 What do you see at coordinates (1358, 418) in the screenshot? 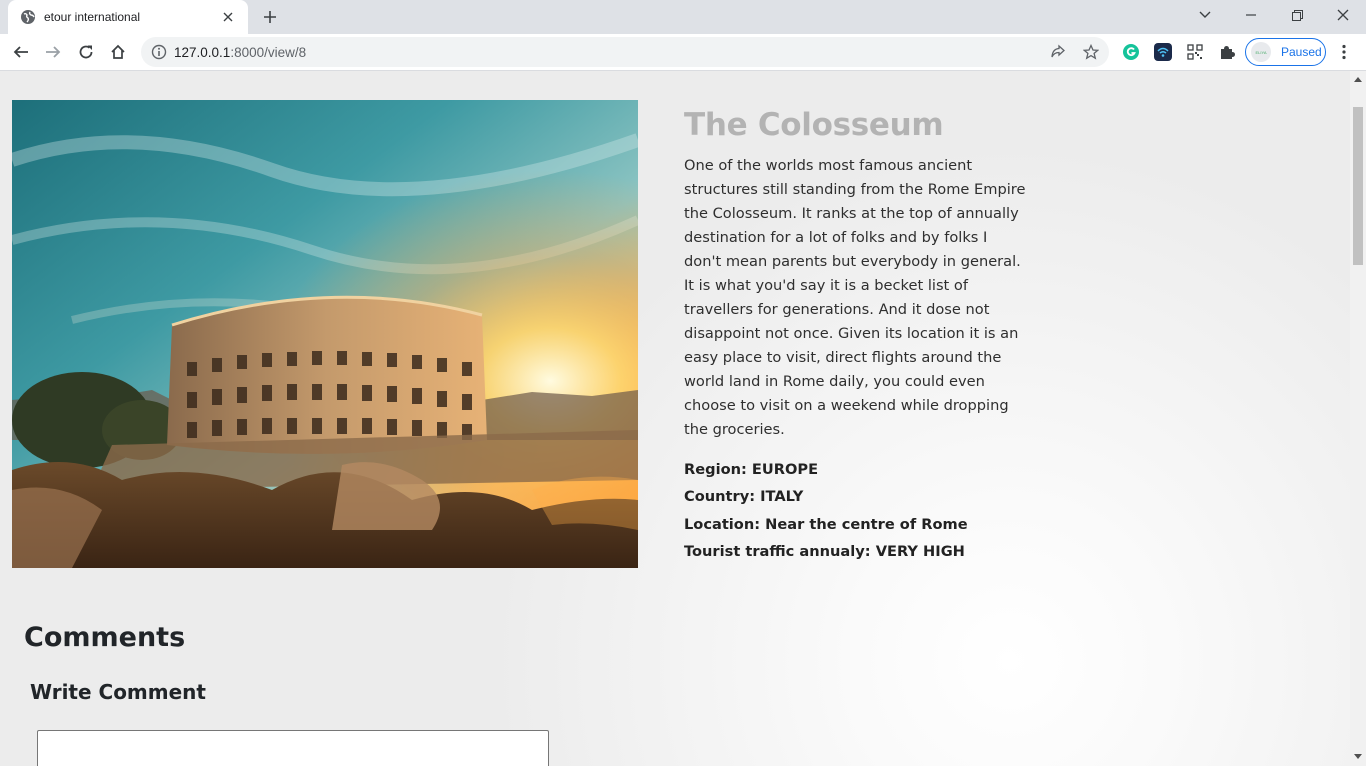
I see `page-scrollbar` at bounding box center [1358, 418].